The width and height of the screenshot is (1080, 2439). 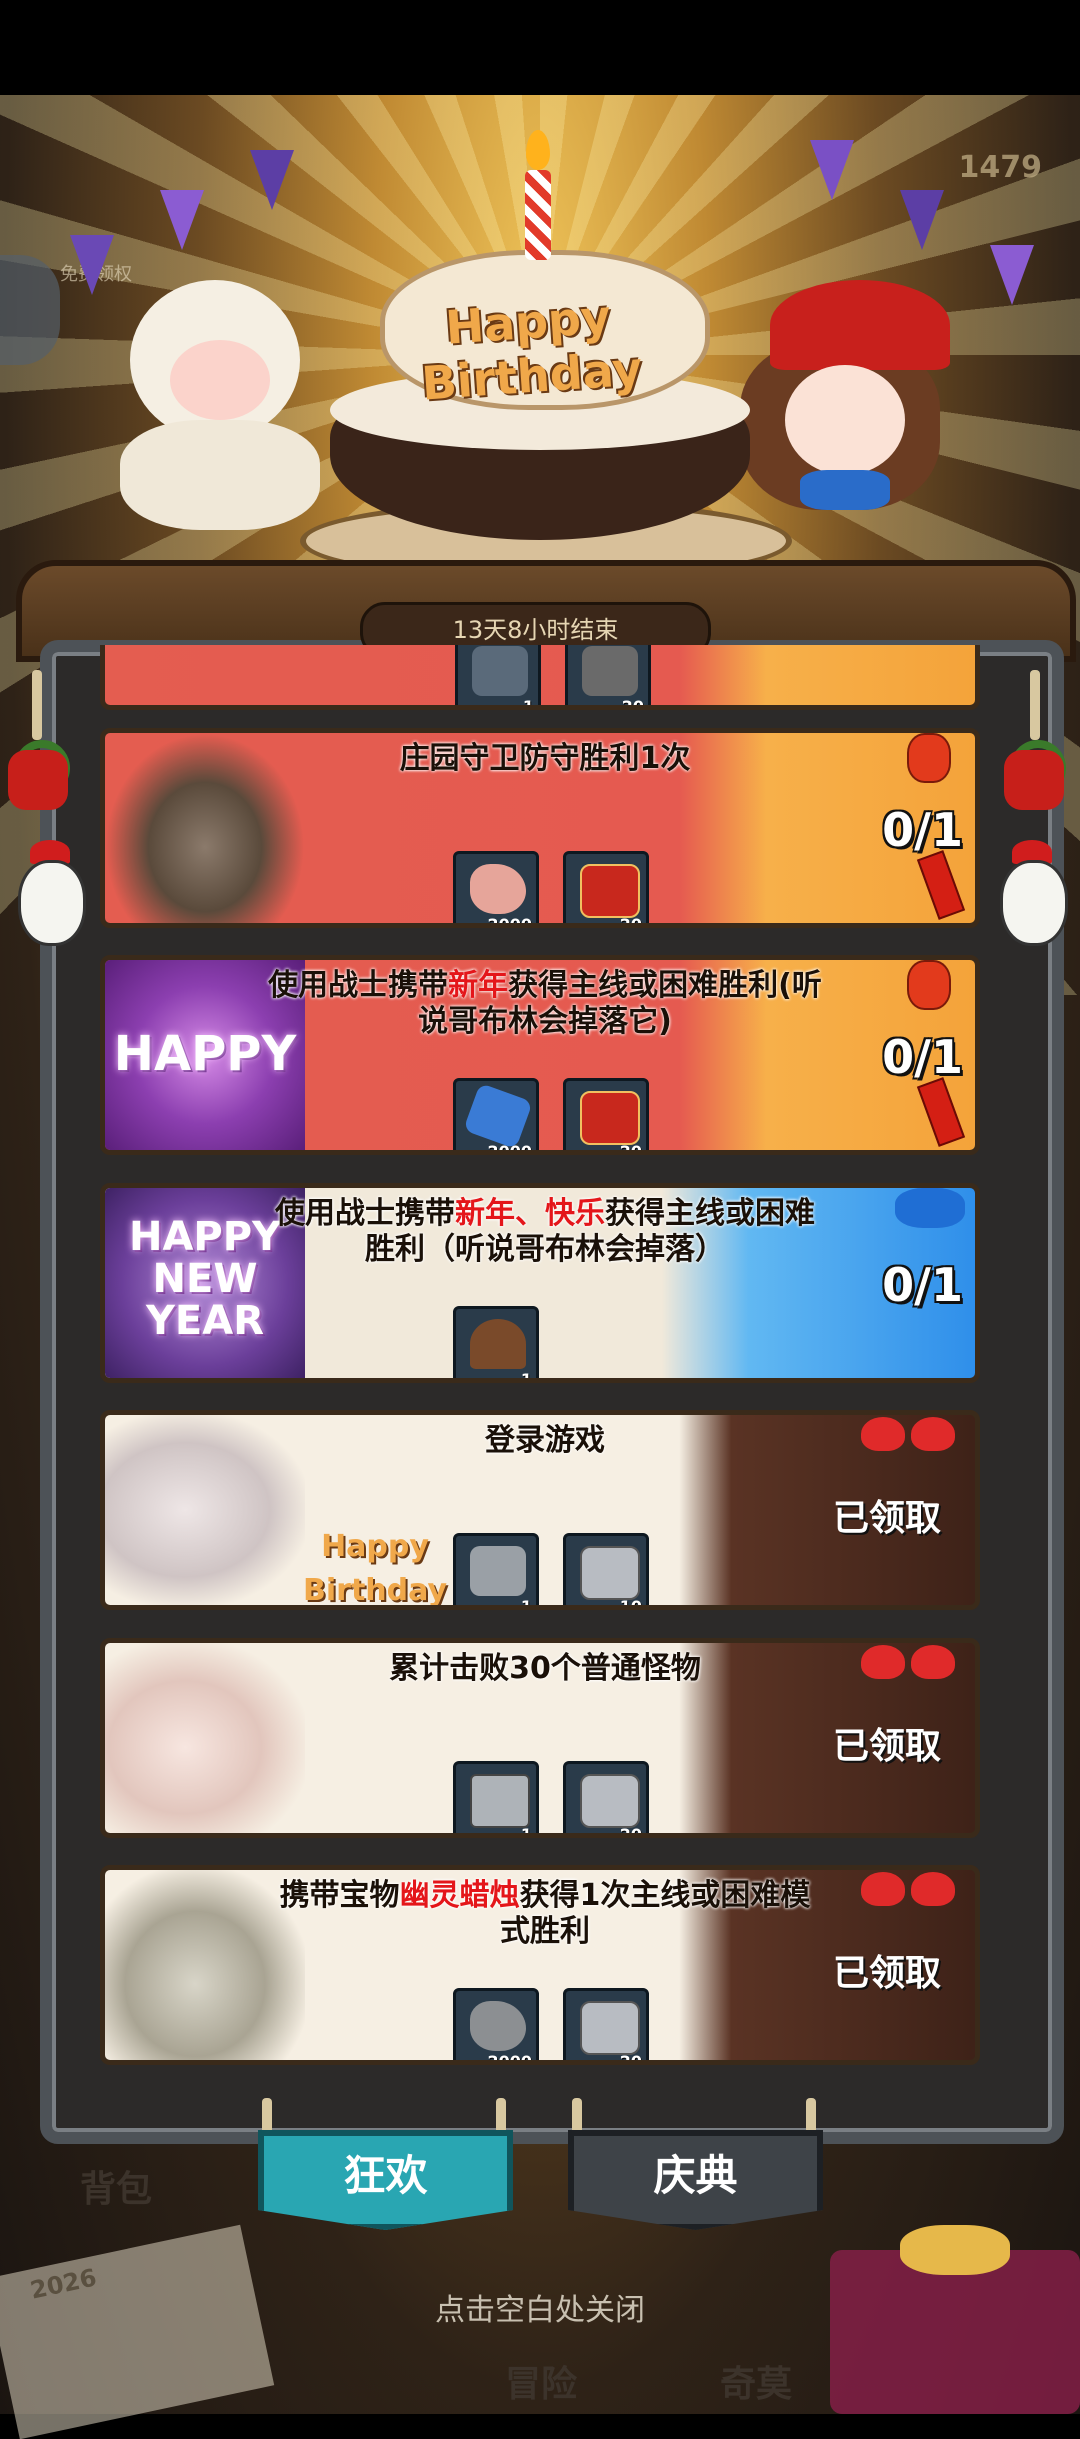 What do you see at coordinates (1000, 167) in the screenshot?
I see `top-counter: 1479` at bounding box center [1000, 167].